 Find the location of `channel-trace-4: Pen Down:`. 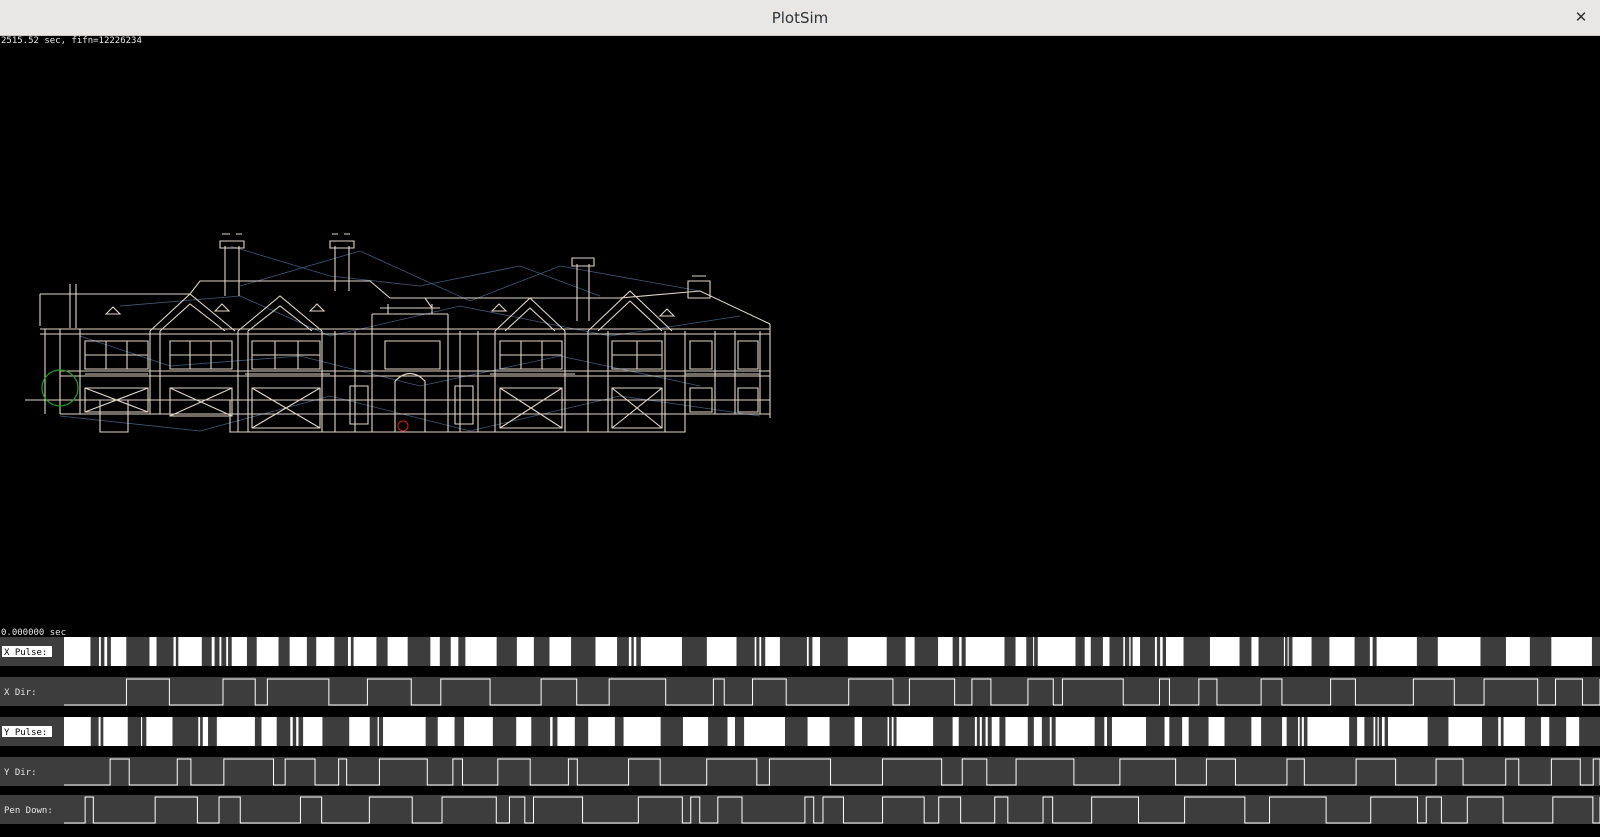

channel-trace-4: Pen Down: is located at coordinates (800, 809).